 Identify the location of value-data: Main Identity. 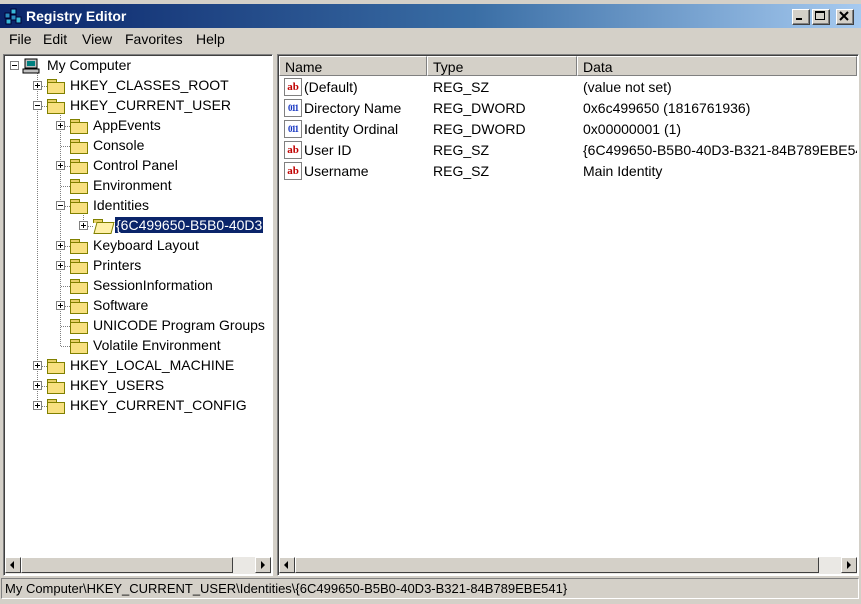
(623, 171).